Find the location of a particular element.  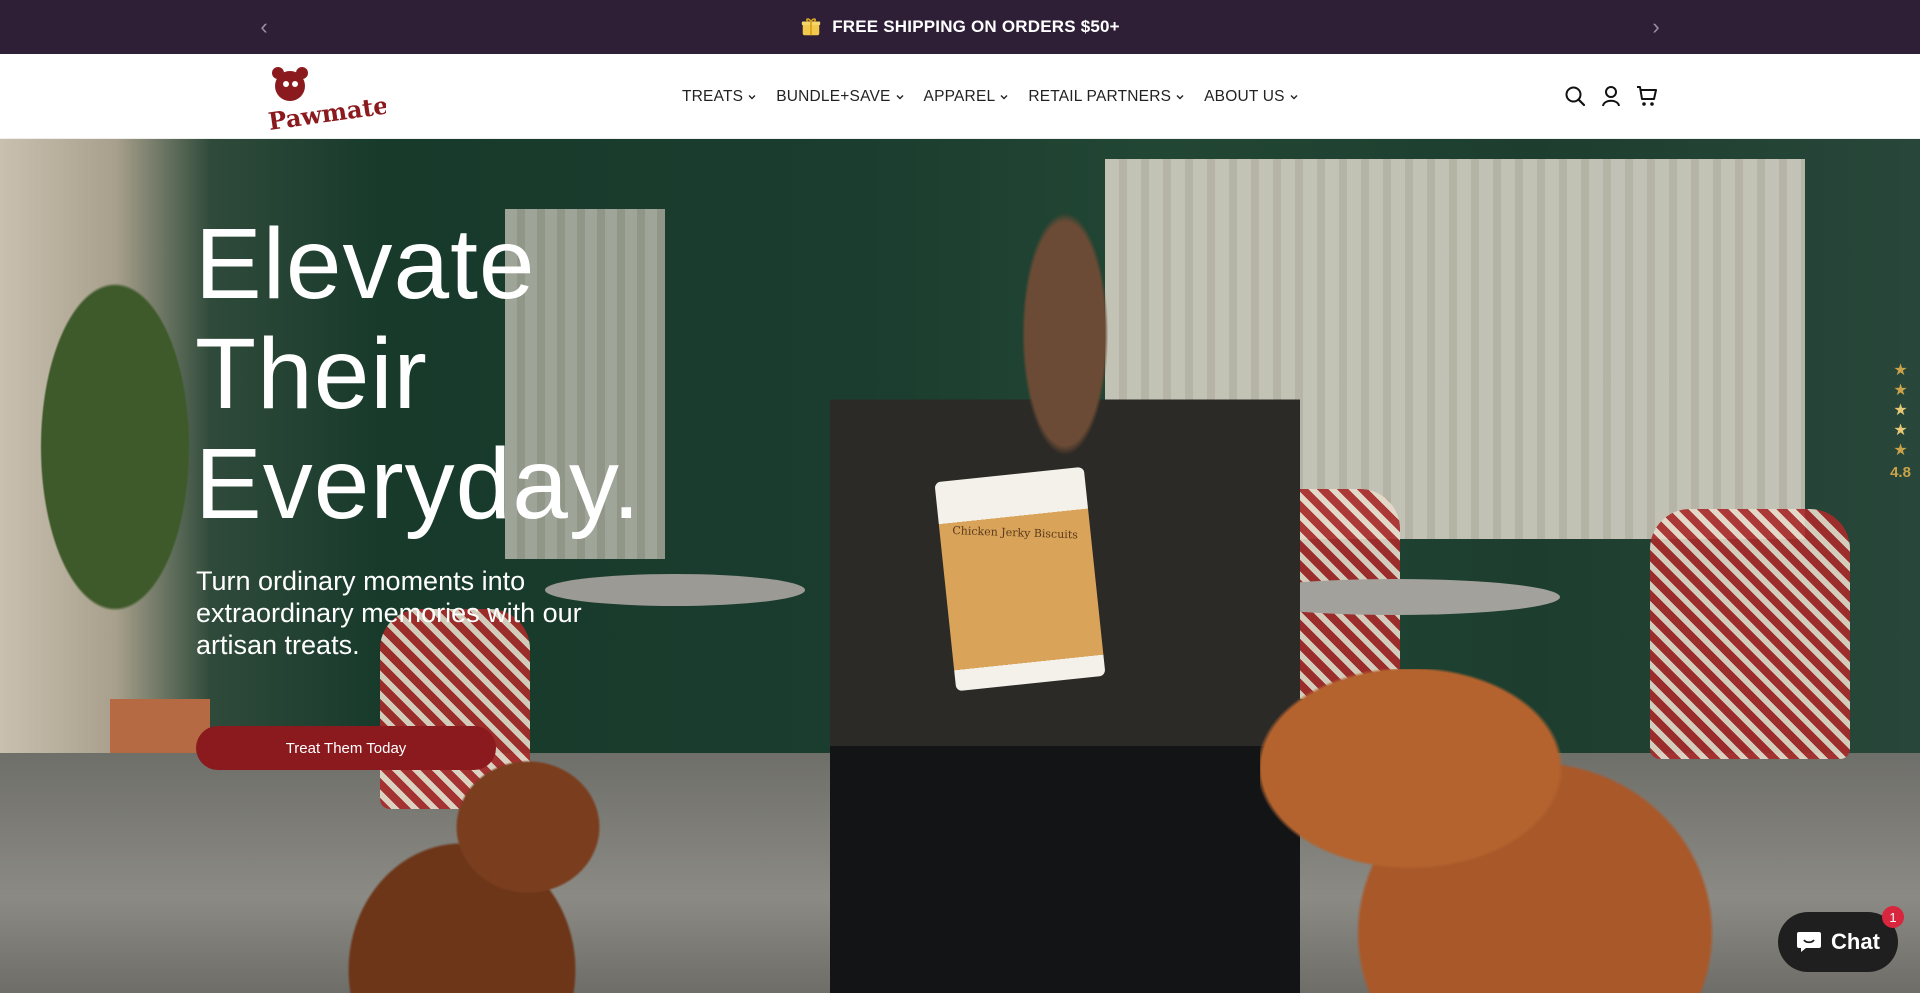

nav-item-label: APPAREL is located at coordinates (959, 96).